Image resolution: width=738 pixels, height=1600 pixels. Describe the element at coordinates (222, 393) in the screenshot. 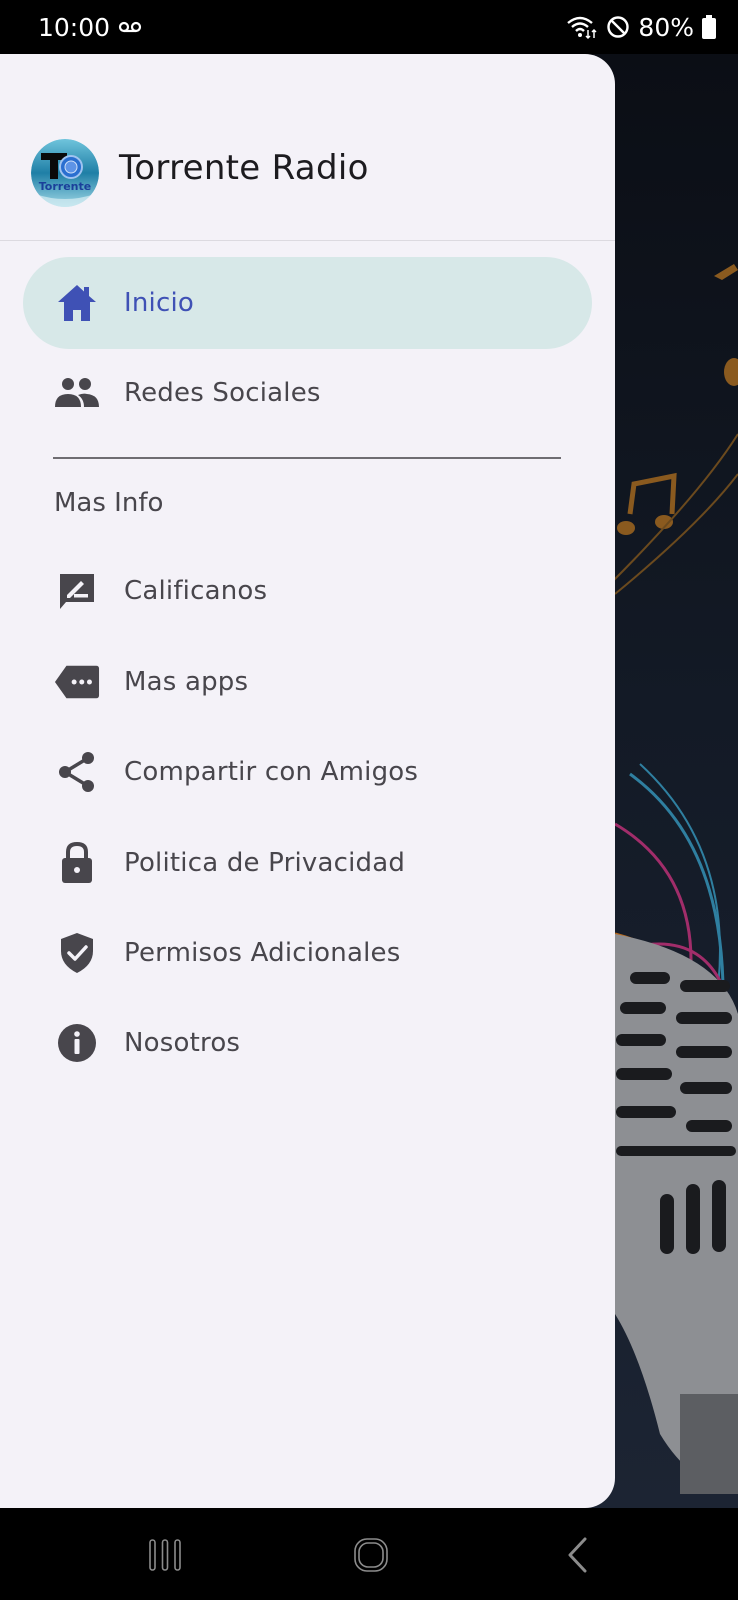

I see `nav-label: Redes Sociales` at that location.